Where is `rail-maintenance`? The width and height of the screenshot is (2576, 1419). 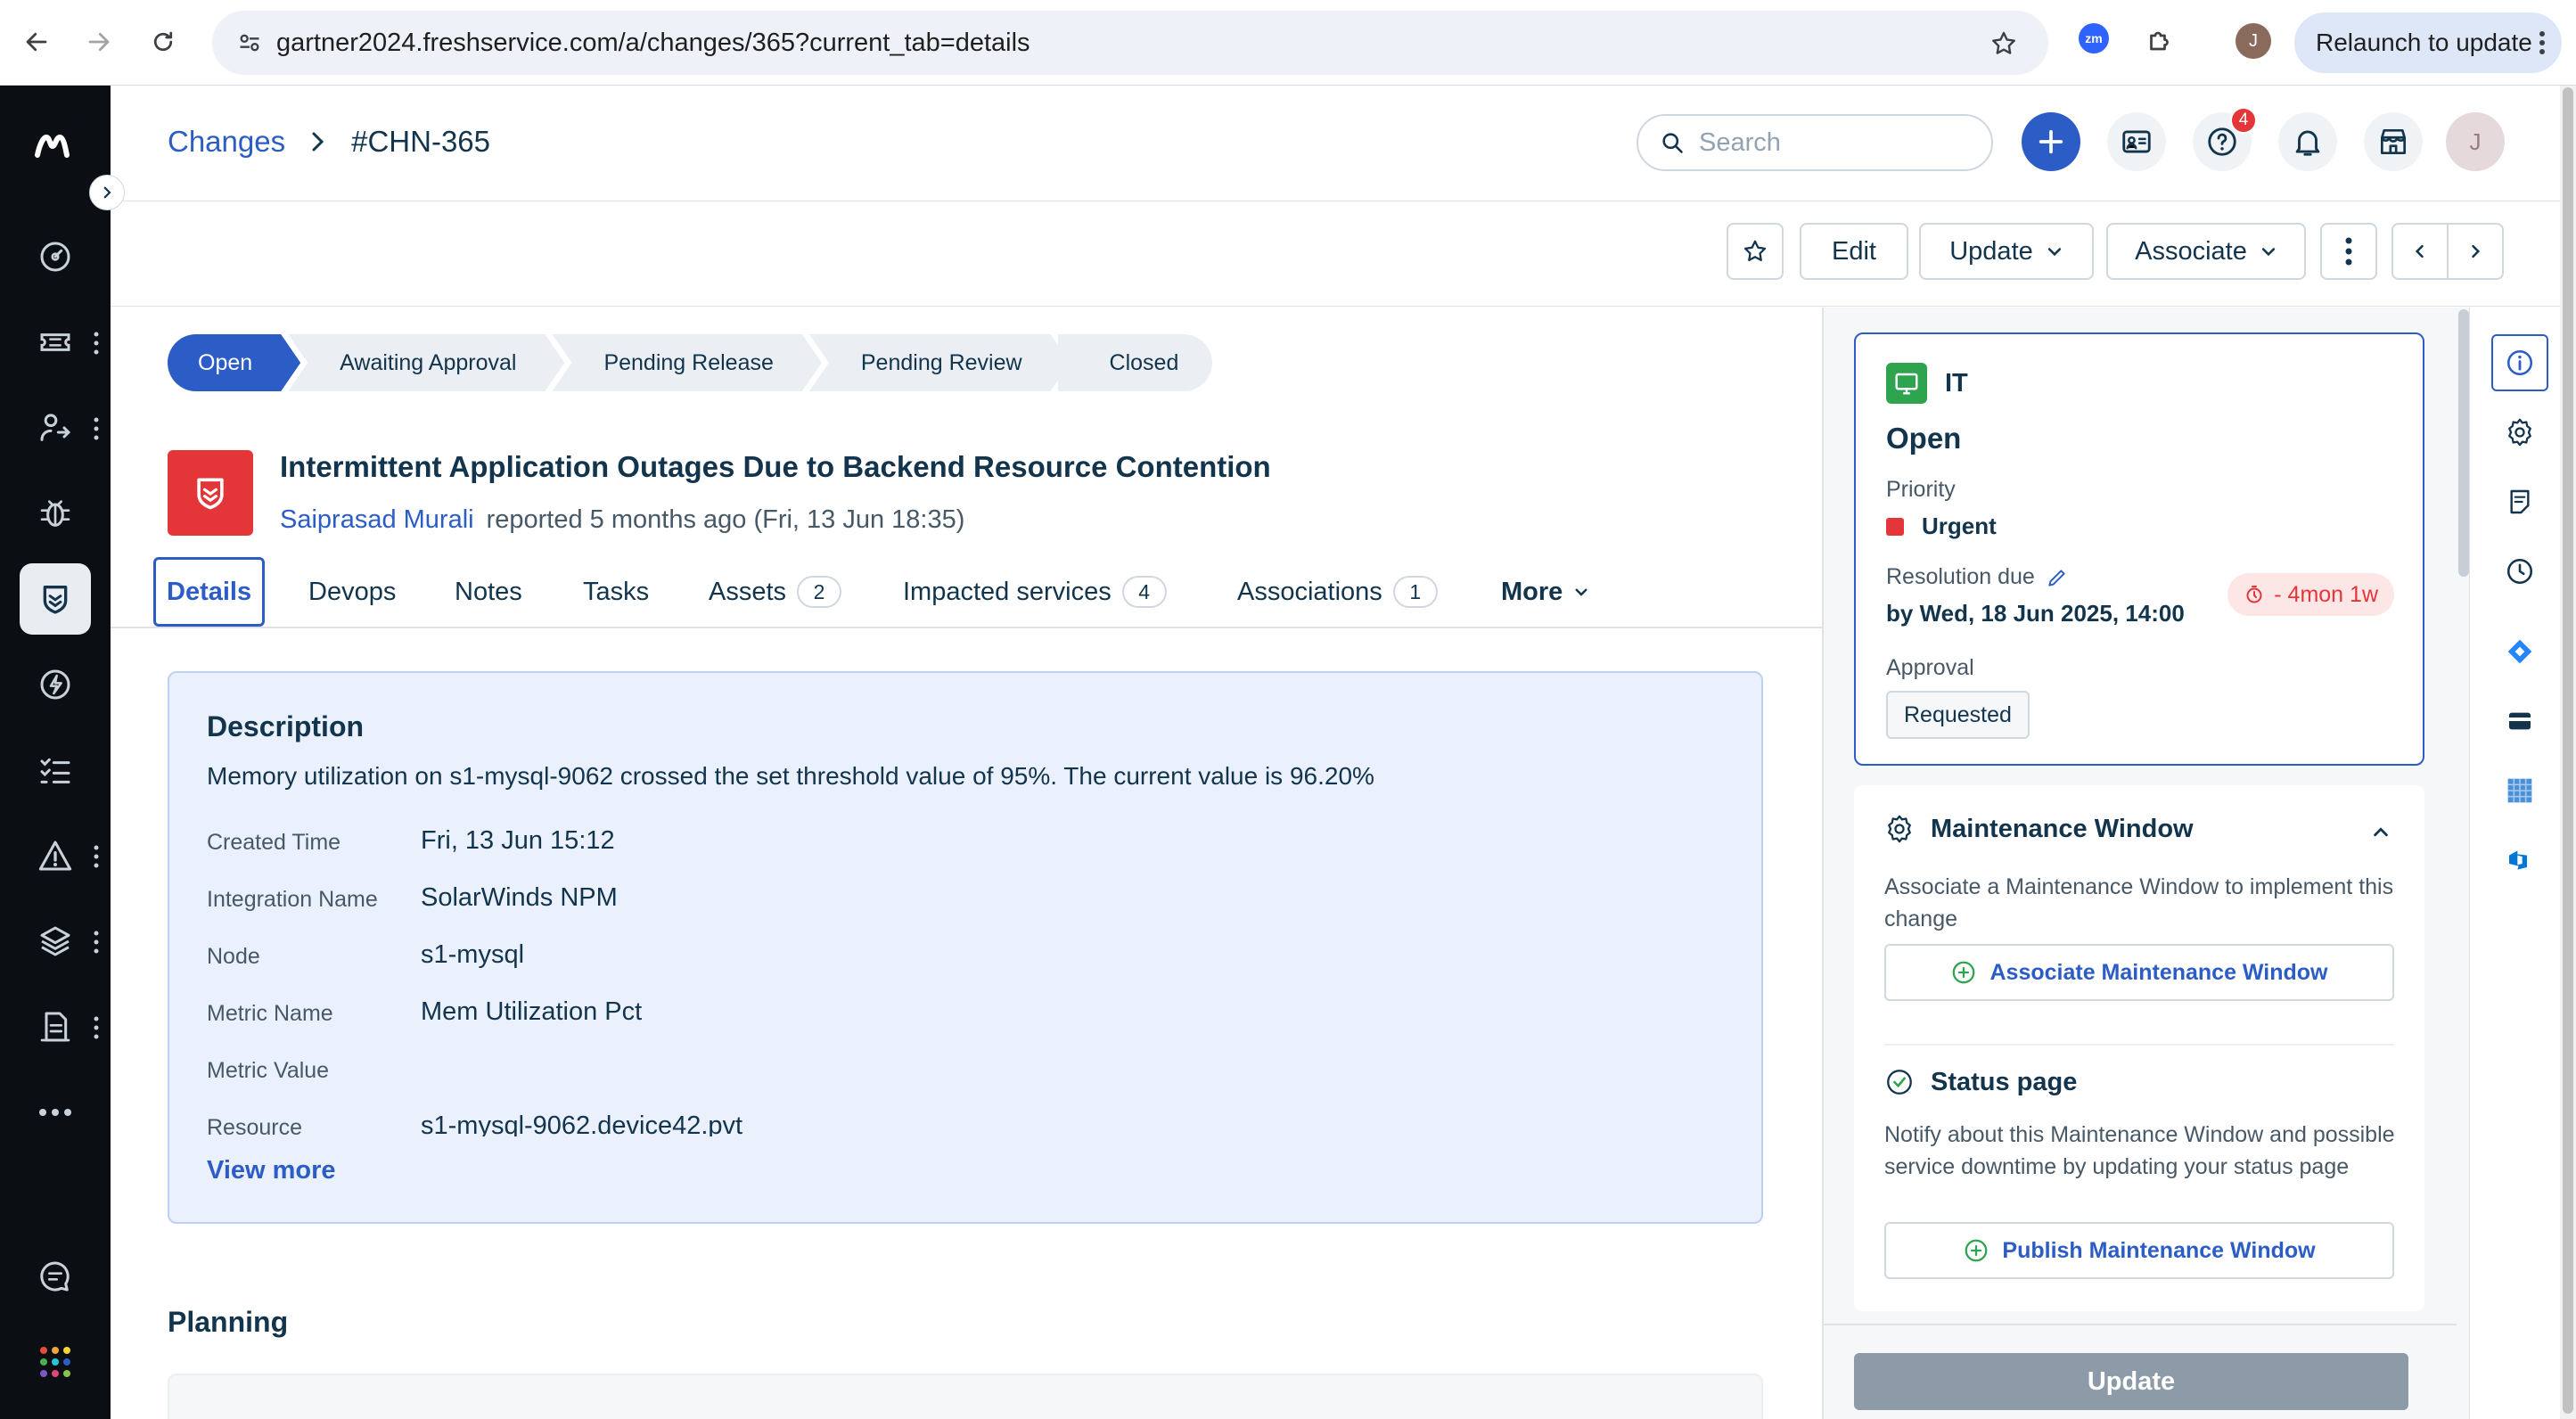
rail-maintenance is located at coordinates (2519, 433).